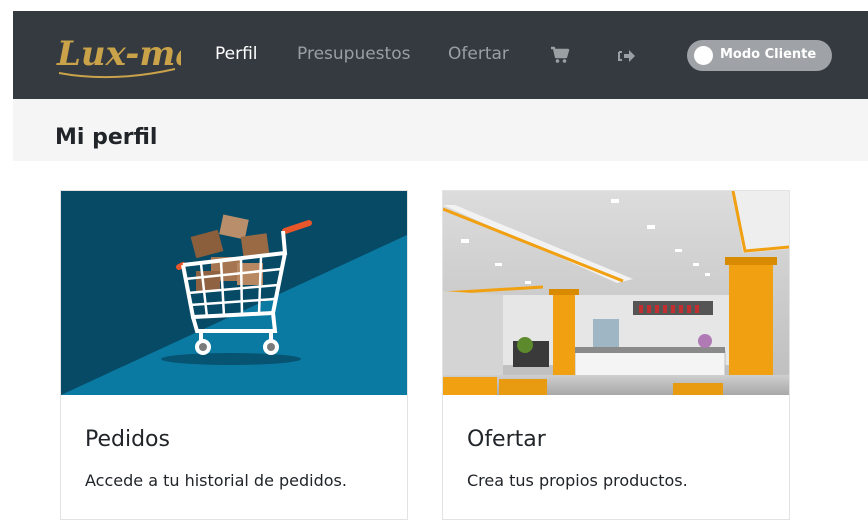 This screenshot has height=520, width=868. I want to click on nav-presupuestos: Presupuestos, so click(353, 54).